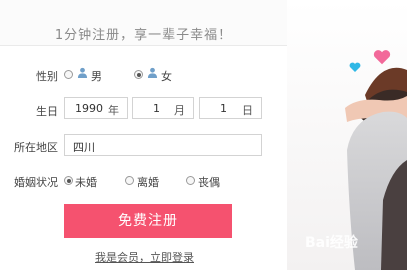 The height and width of the screenshot is (270, 407). What do you see at coordinates (223, 108) in the screenshot?
I see `birth-day-value: 1` at bounding box center [223, 108].